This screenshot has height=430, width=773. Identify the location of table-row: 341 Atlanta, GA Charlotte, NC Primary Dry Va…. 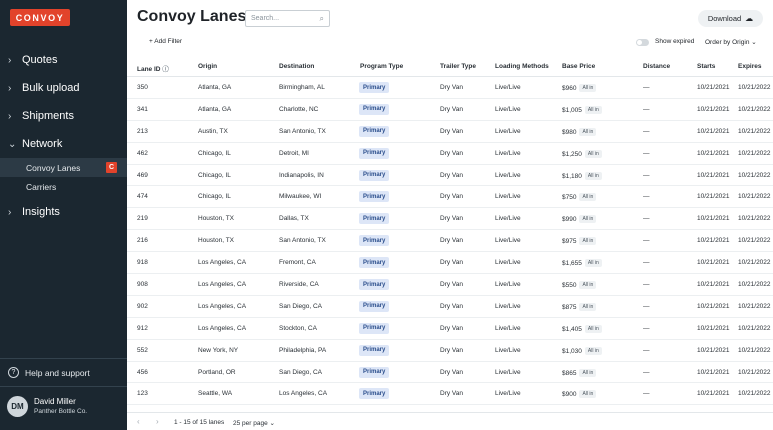
(450, 110).